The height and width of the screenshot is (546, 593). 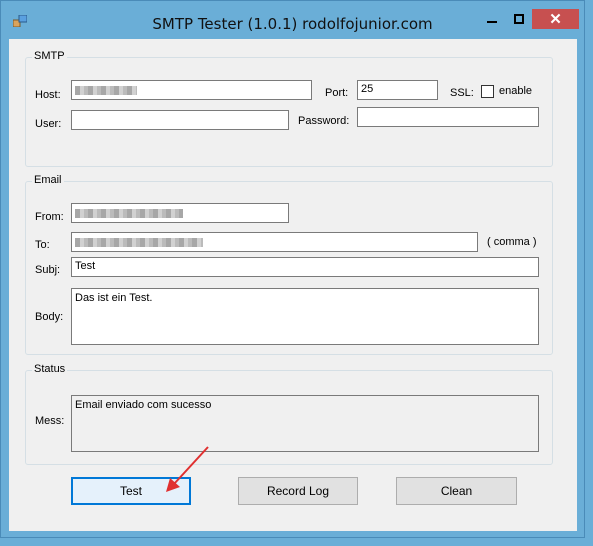 I want to click on host-label: Host:, so click(x=48, y=95).